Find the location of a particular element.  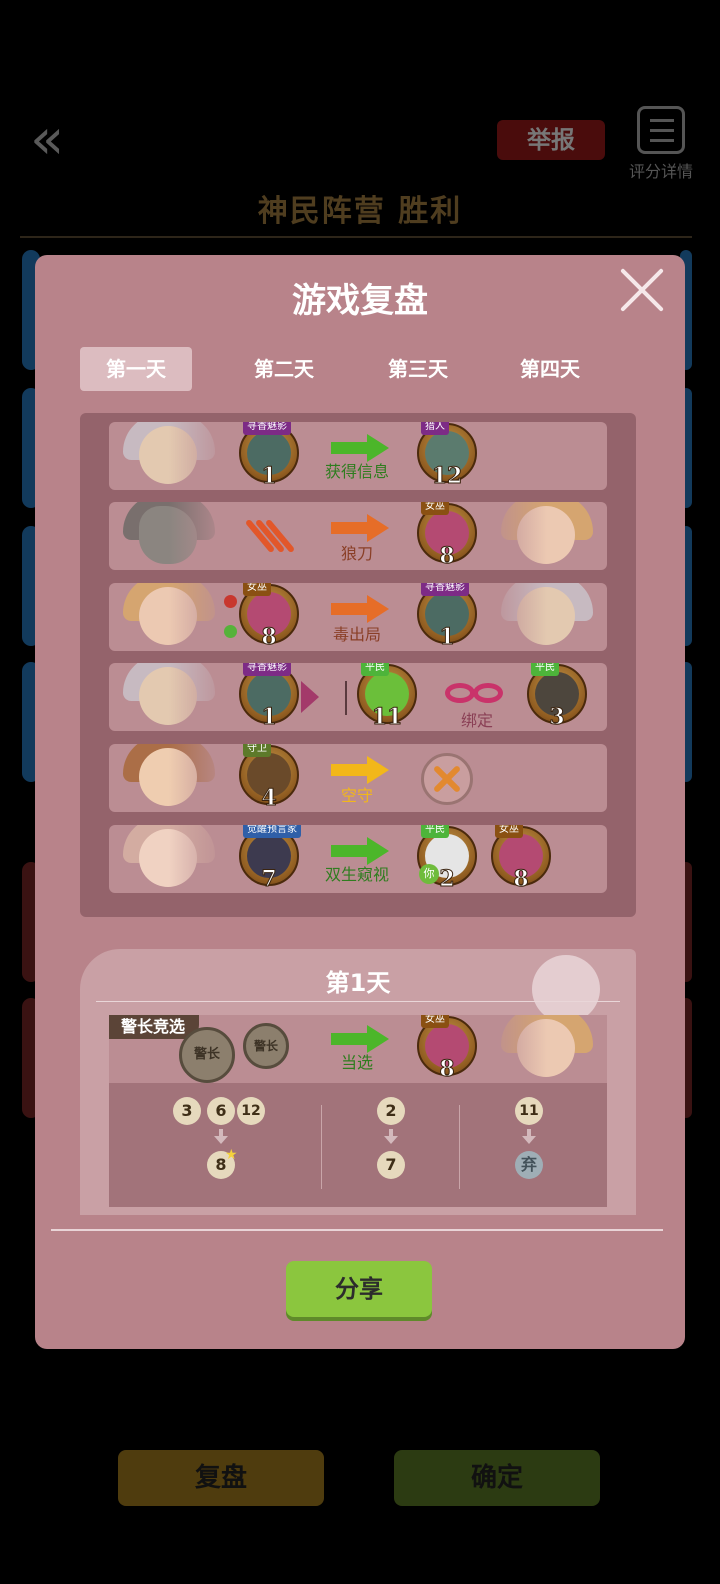

player-token: 觉醒预言家 7 is located at coordinates (270, 859).